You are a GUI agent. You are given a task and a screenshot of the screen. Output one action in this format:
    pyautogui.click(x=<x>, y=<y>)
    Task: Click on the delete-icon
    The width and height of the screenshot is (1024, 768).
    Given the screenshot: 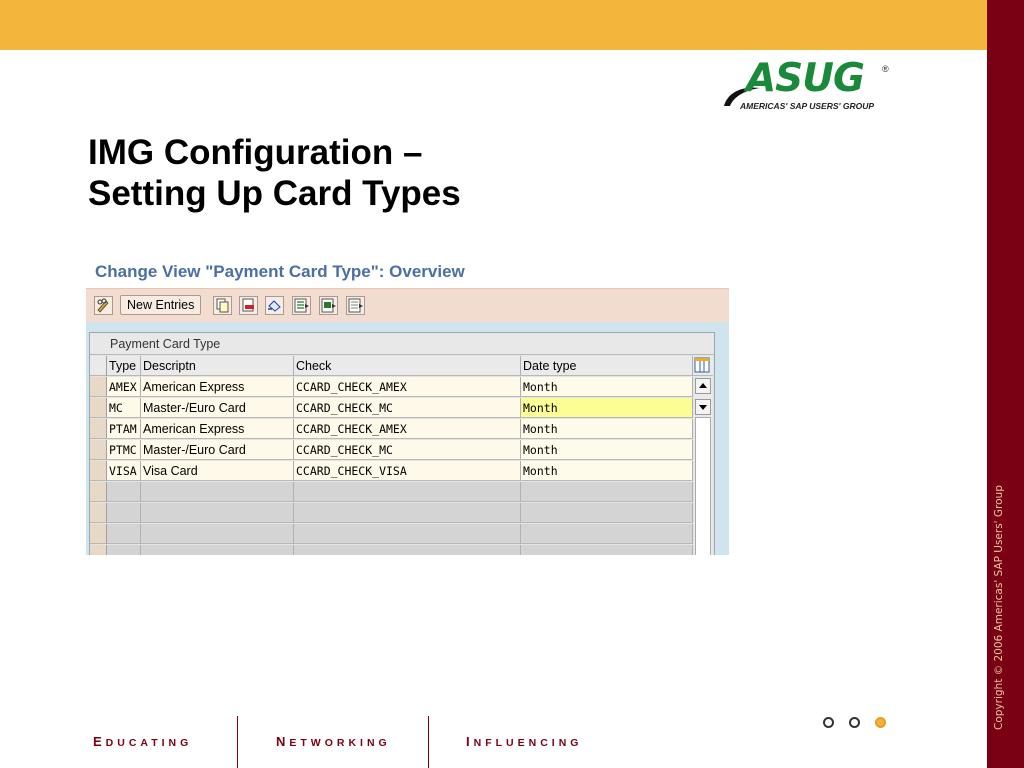 What is the action you would take?
    pyautogui.click(x=248, y=305)
    